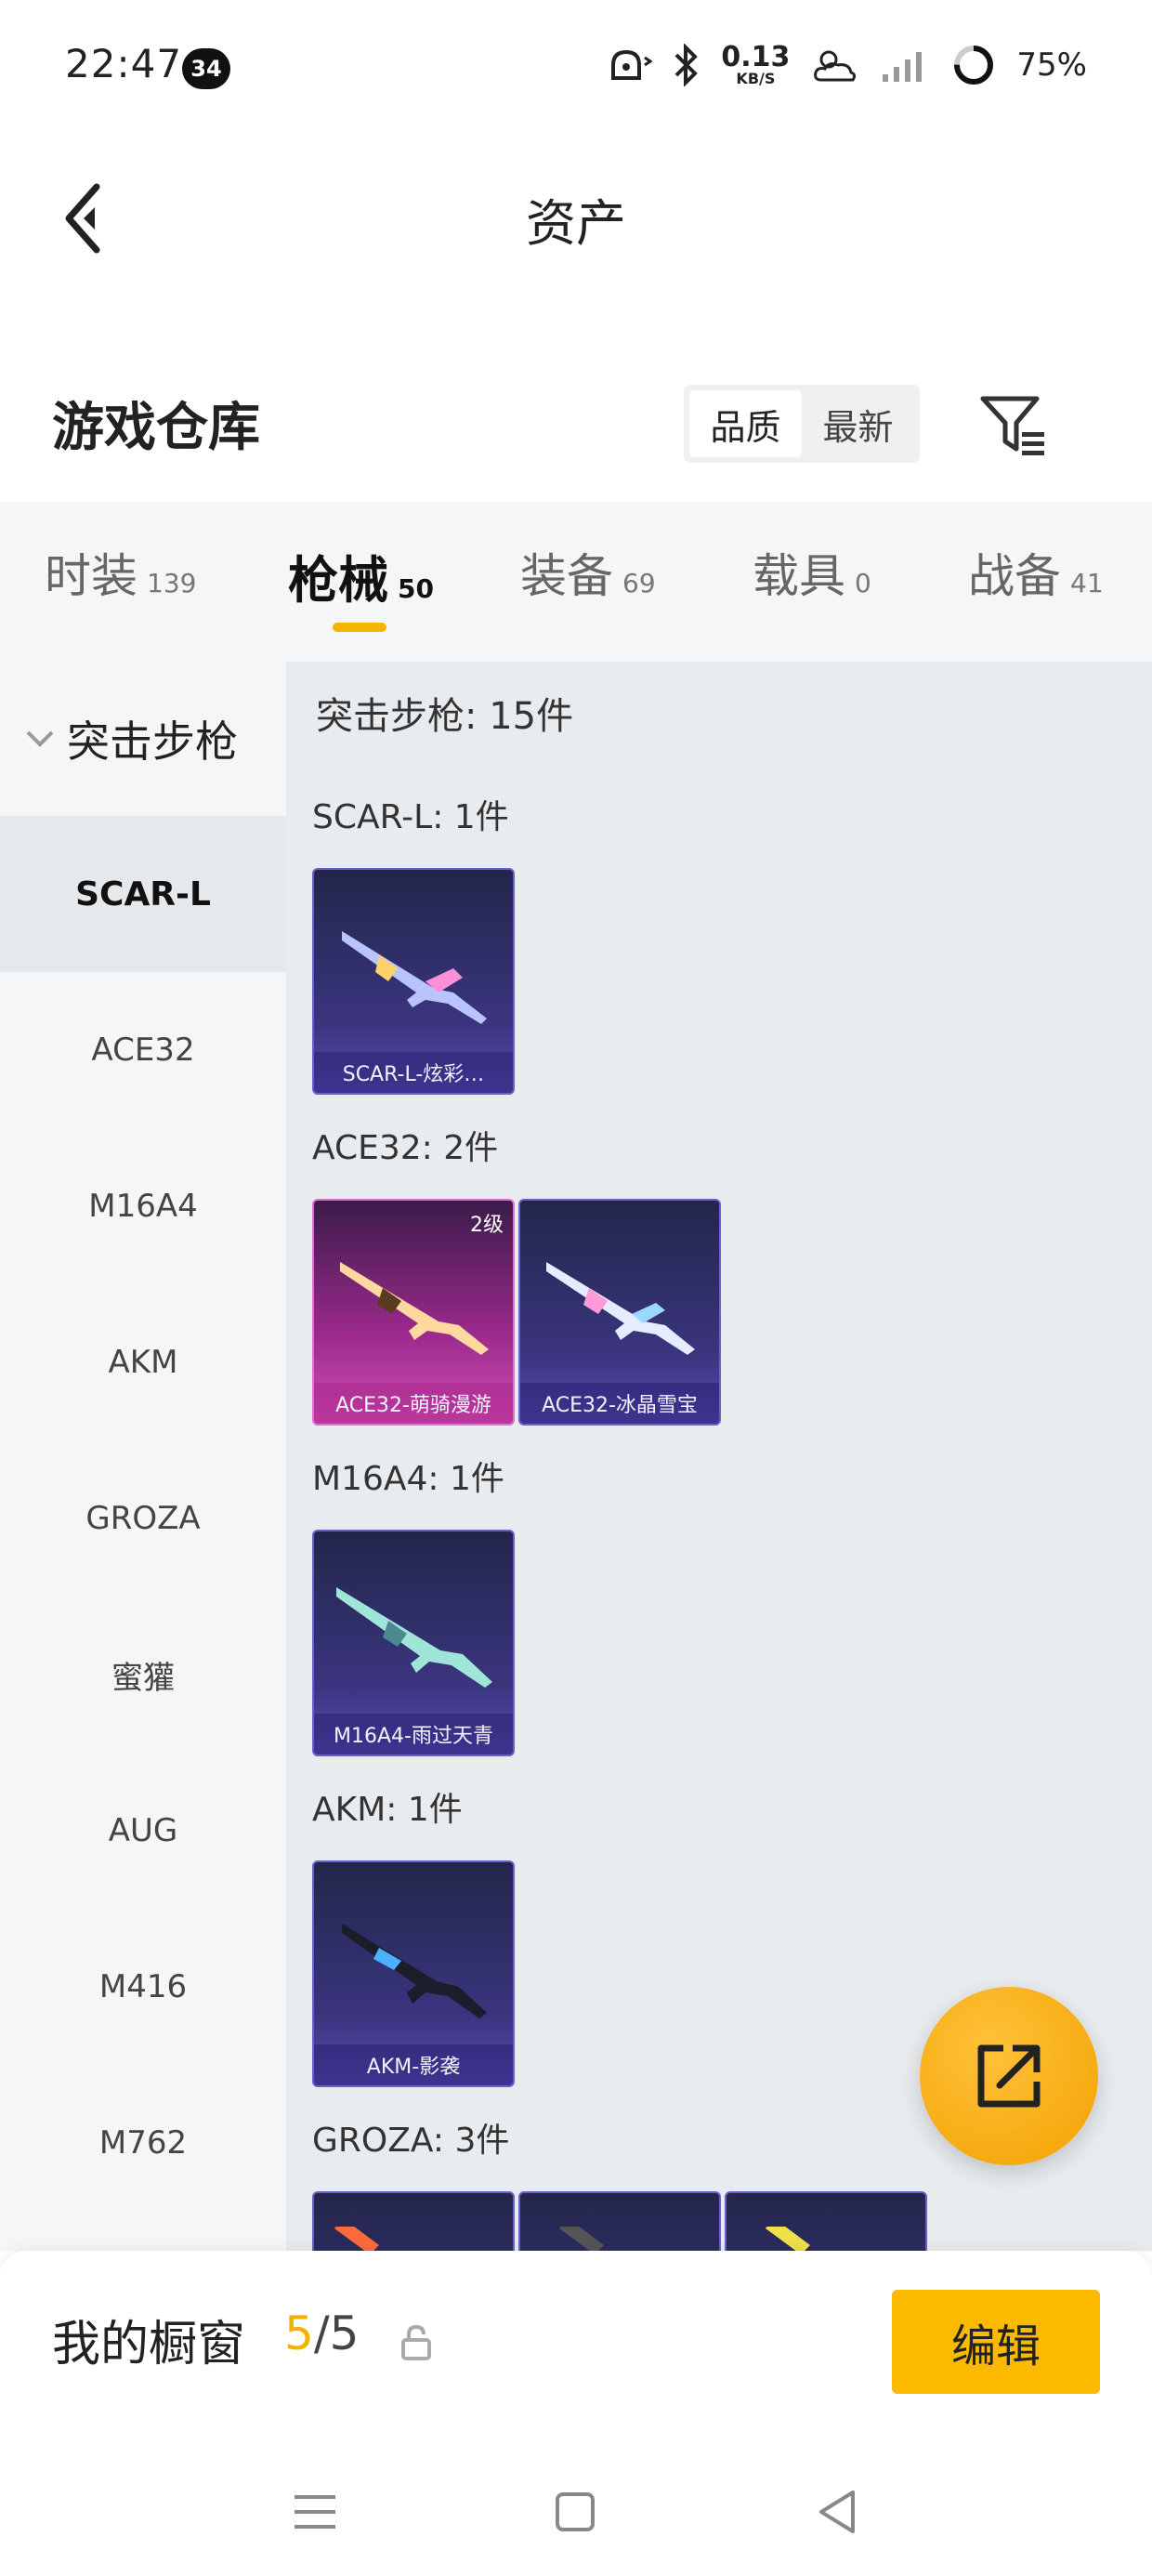 The height and width of the screenshot is (2576, 1152). I want to click on weapon-card-name: AKM-影袭, so click(413, 2064).